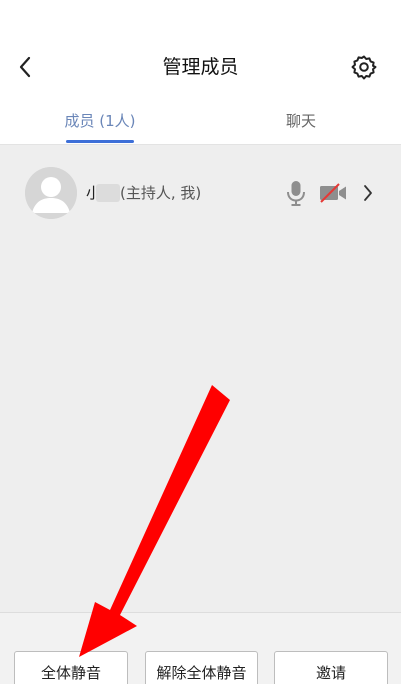 This screenshot has height=684, width=401. I want to click on member-row: 小 (主持人, 我), so click(200, 193).